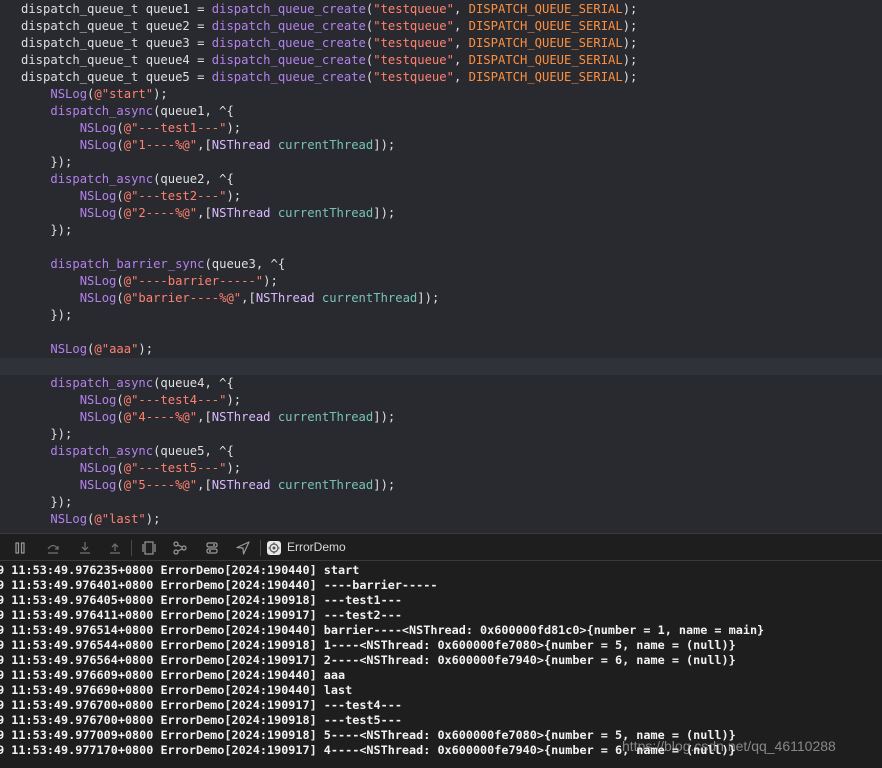 This screenshot has width=882, height=768. What do you see at coordinates (316, 547) in the screenshot?
I see `target-name: ErrorDemo` at bounding box center [316, 547].